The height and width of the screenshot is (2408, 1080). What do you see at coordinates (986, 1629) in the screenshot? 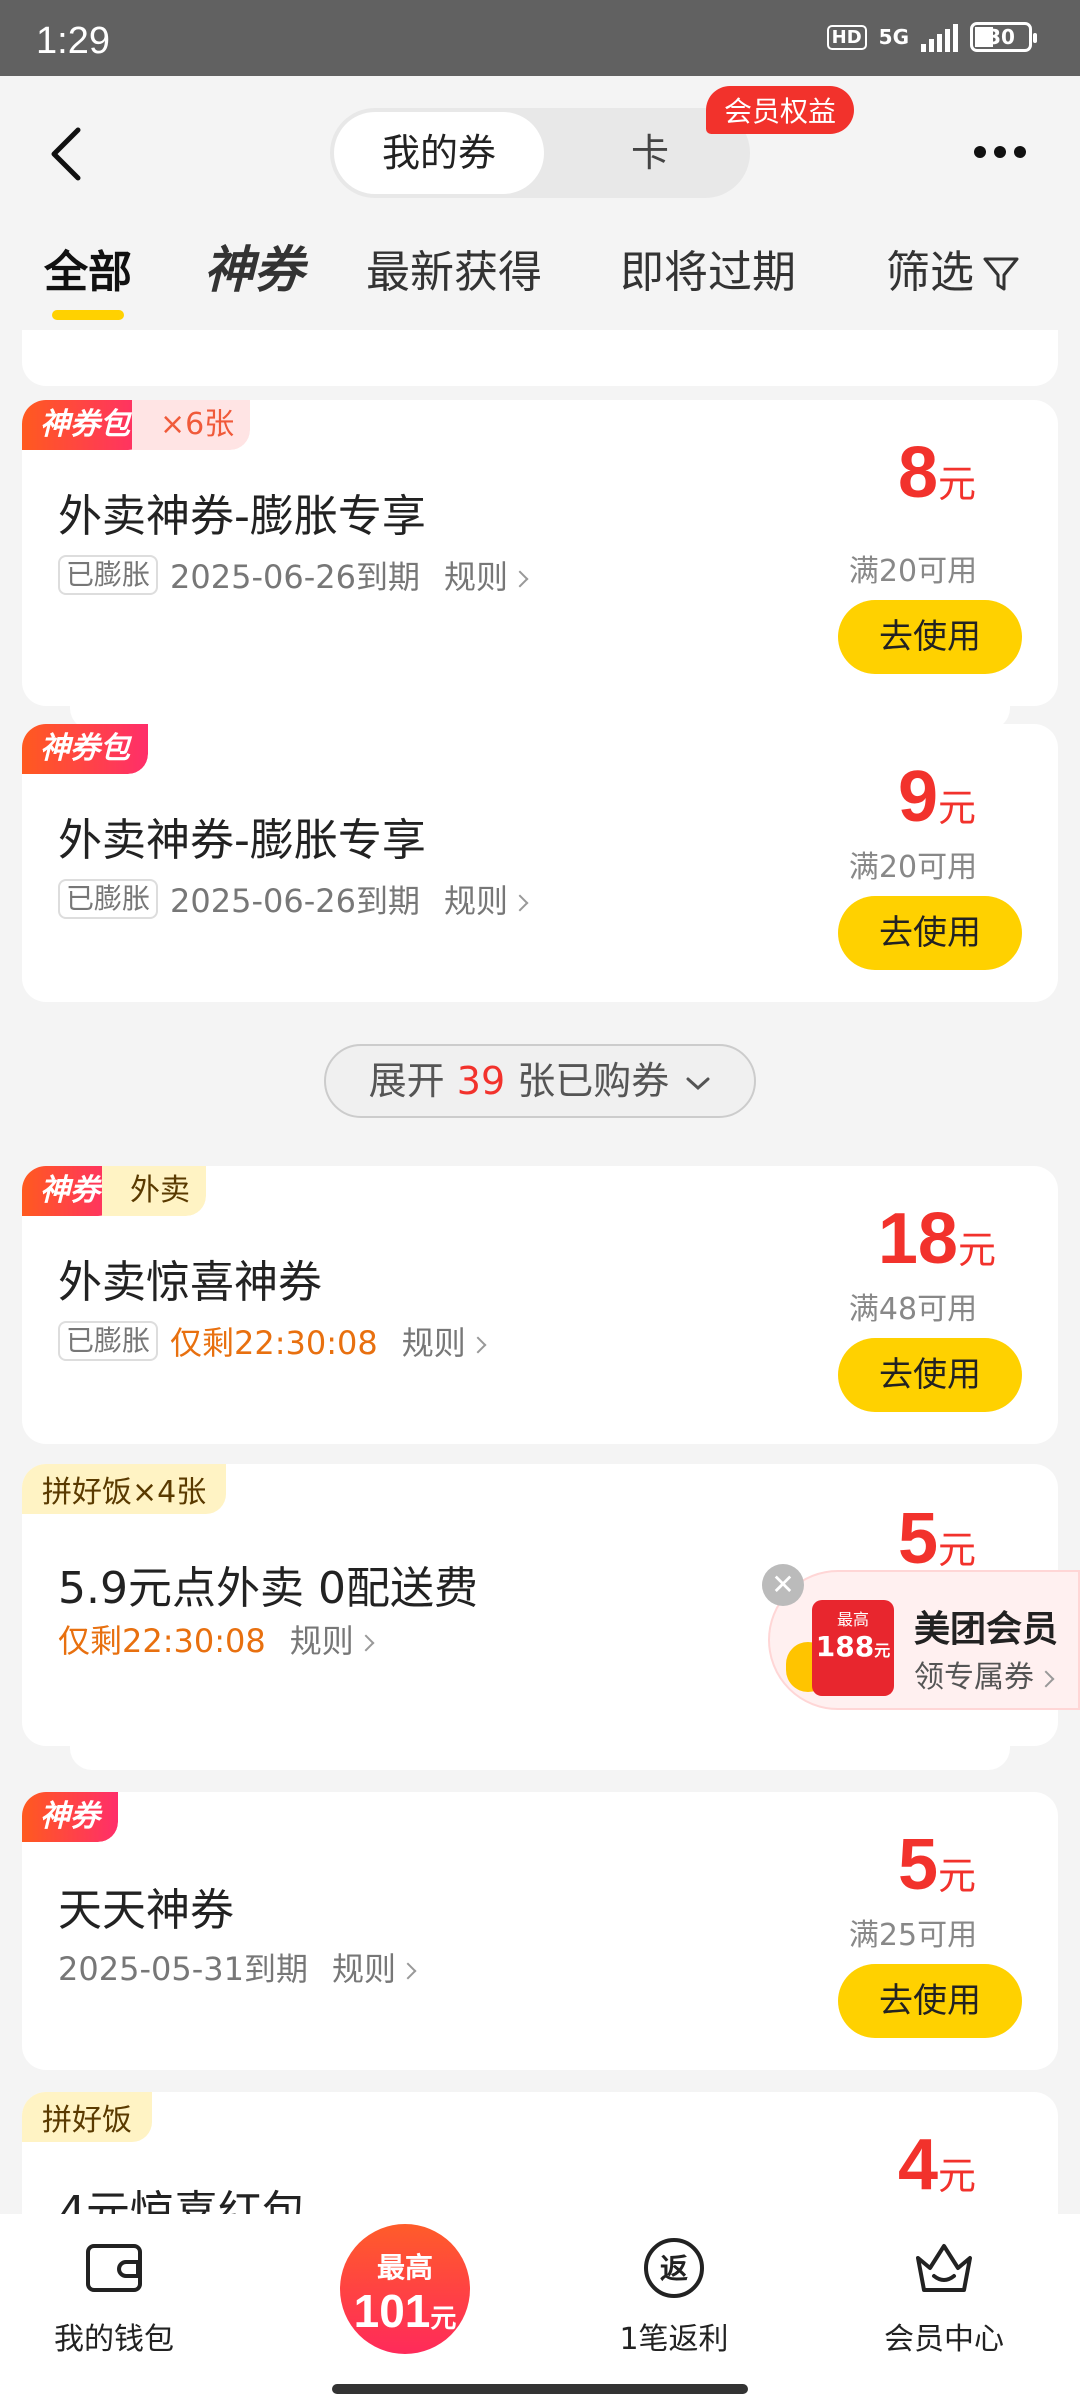
I see `ad-title: 美团会员` at bounding box center [986, 1629].